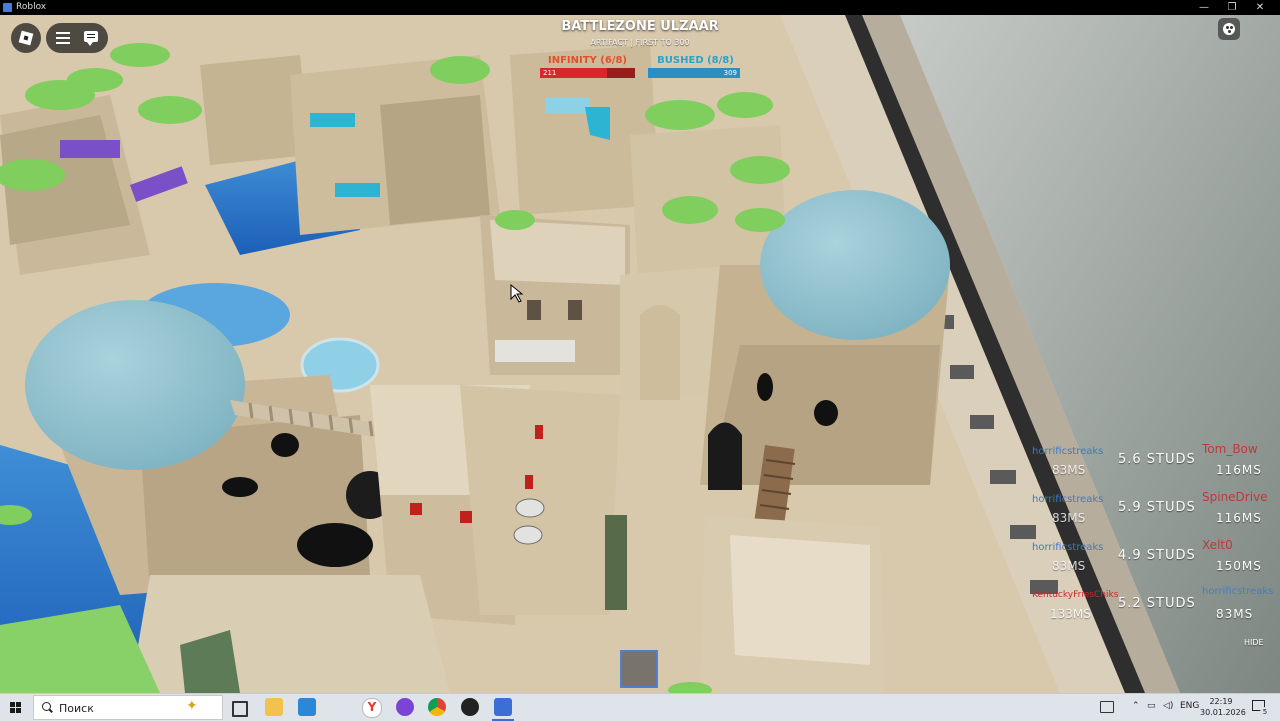  Describe the element at coordinates (1260, 7) in the screenshot. I see `close-icon: ✕` at that location.